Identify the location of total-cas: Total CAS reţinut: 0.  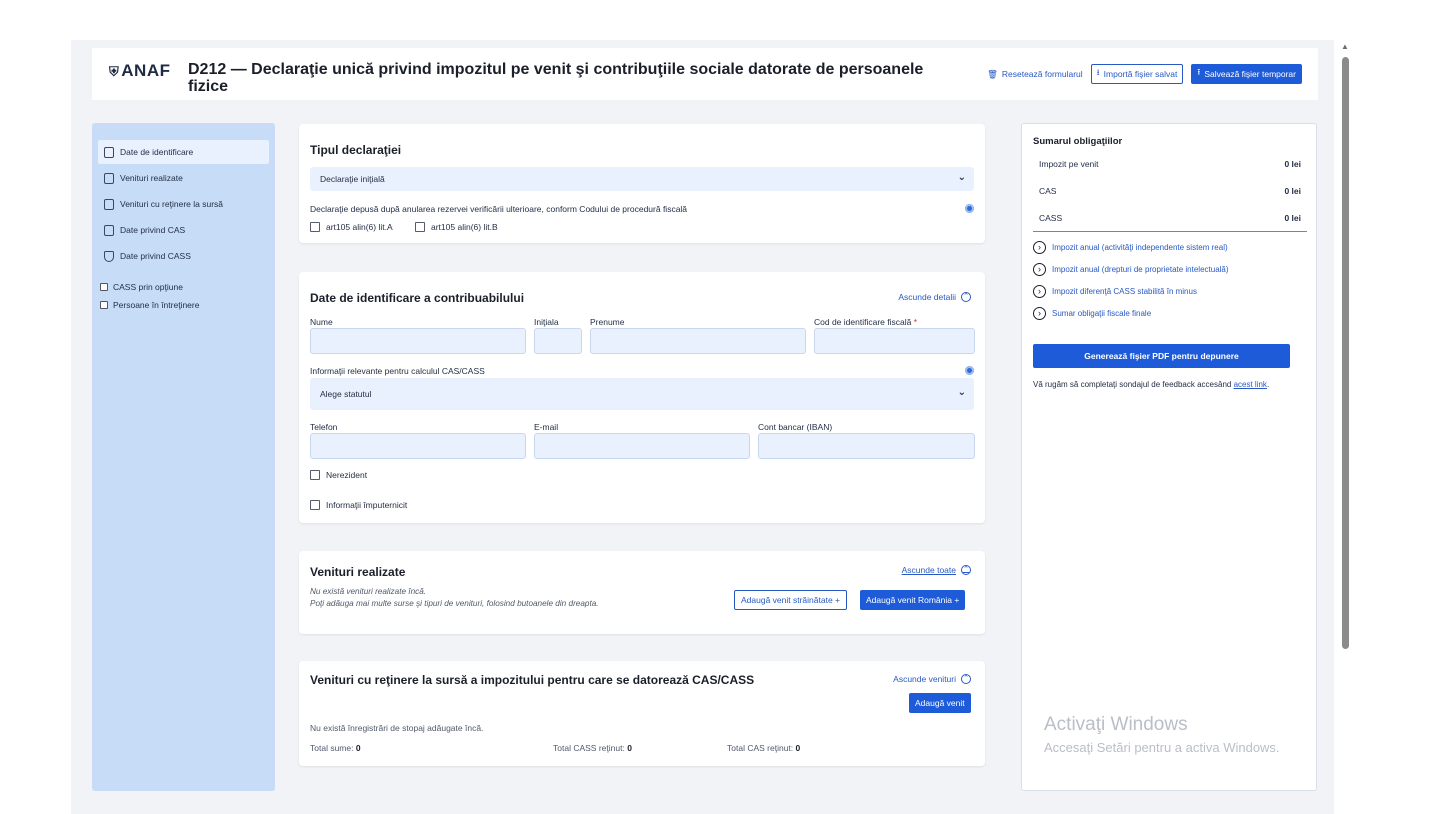
(763, 748).